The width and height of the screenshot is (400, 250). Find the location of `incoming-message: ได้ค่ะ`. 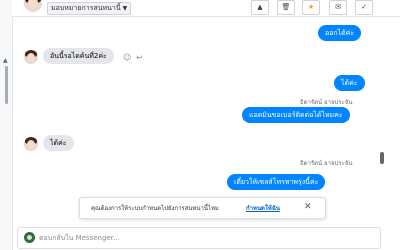

incoming-message: ได้ค่ะ is located at coordinates (58, 143).